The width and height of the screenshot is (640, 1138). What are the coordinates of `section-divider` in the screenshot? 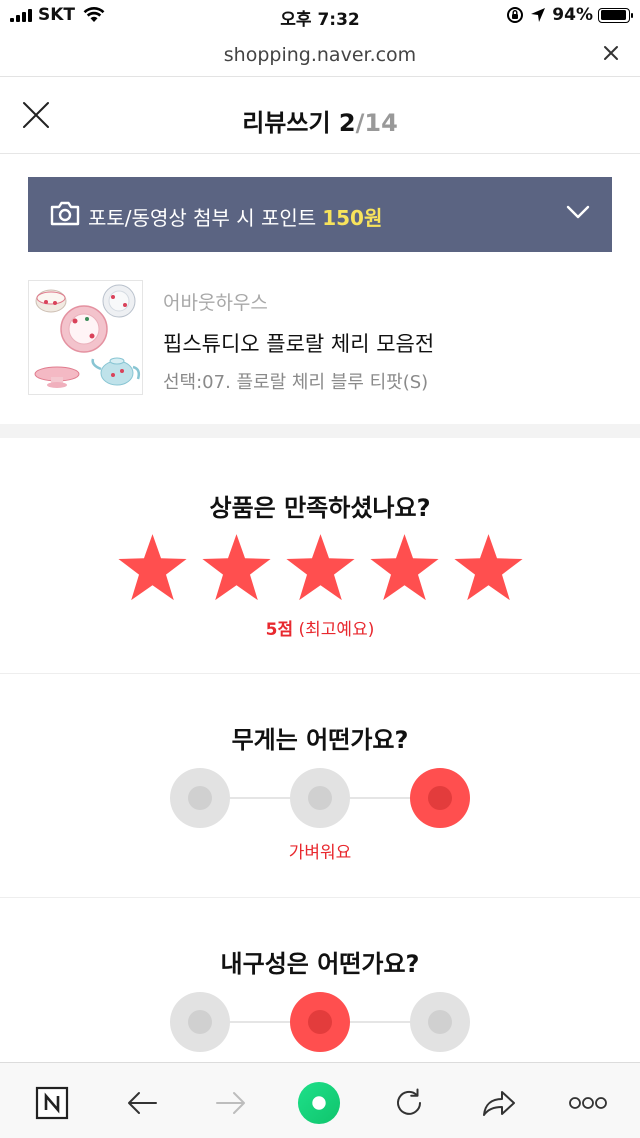 It's located at (320, 431).